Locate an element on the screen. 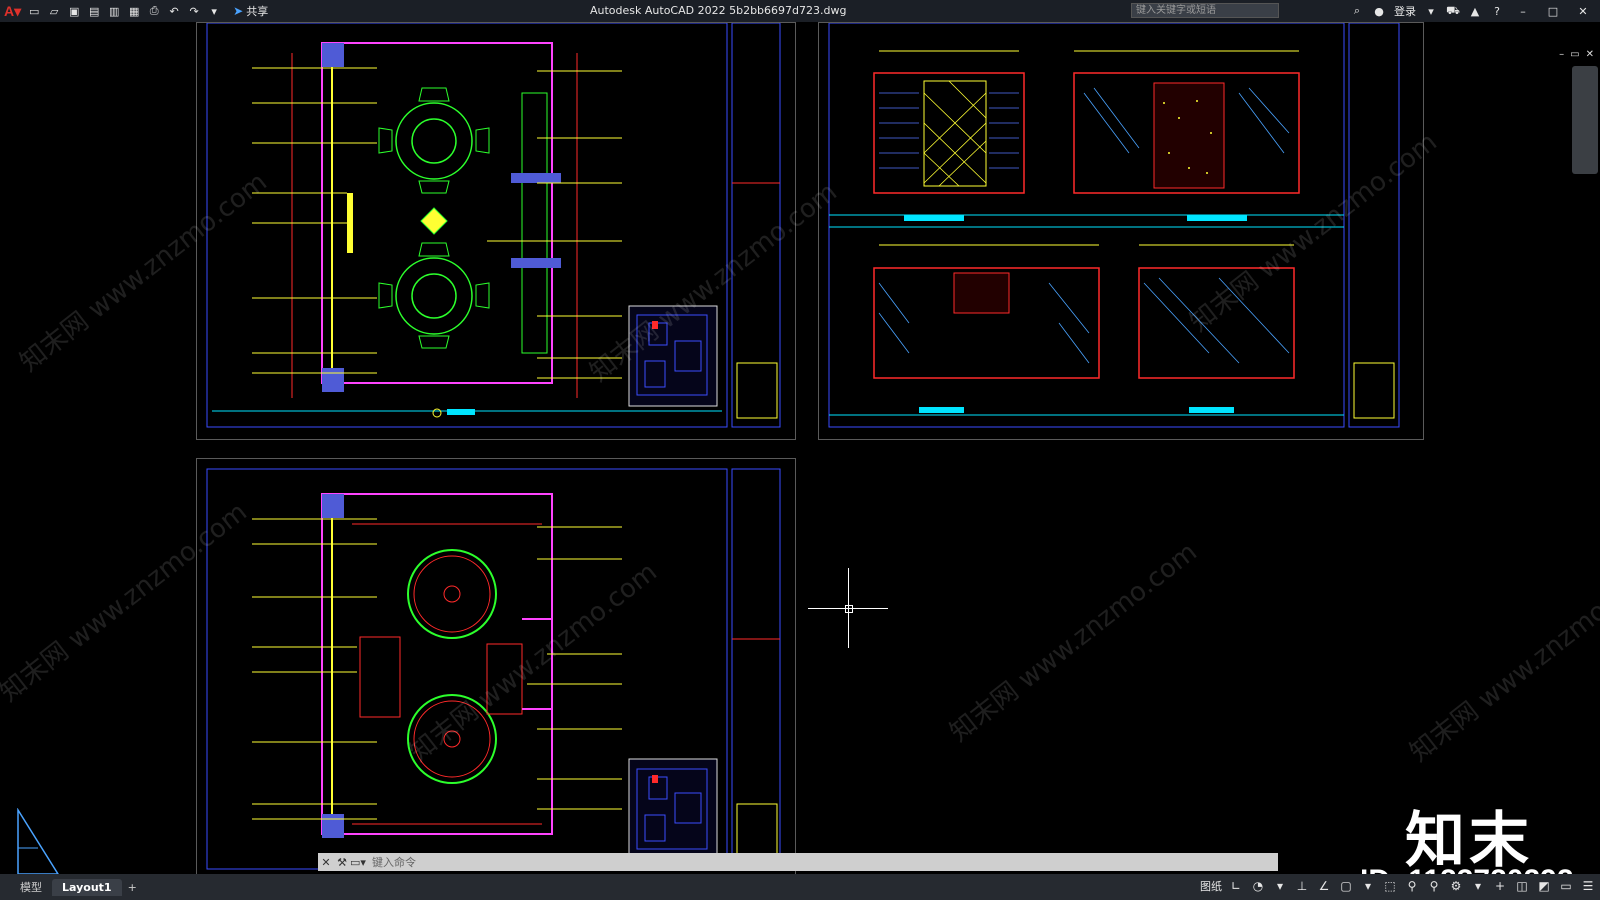 The image size is (1600, 900). paper-space-toggle: 图纸 is located at coordinates (1211, 886).